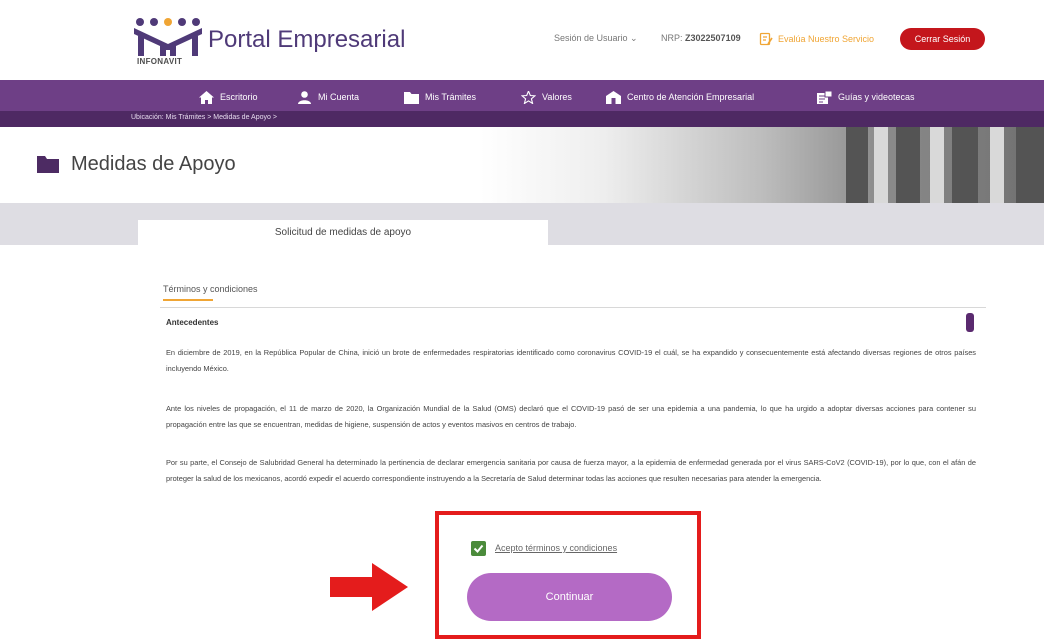  What do you see at coordinates (160, 61) in the screenshot?
I see `logo-text: INFONAVIT` at bounding box center [160, 61].